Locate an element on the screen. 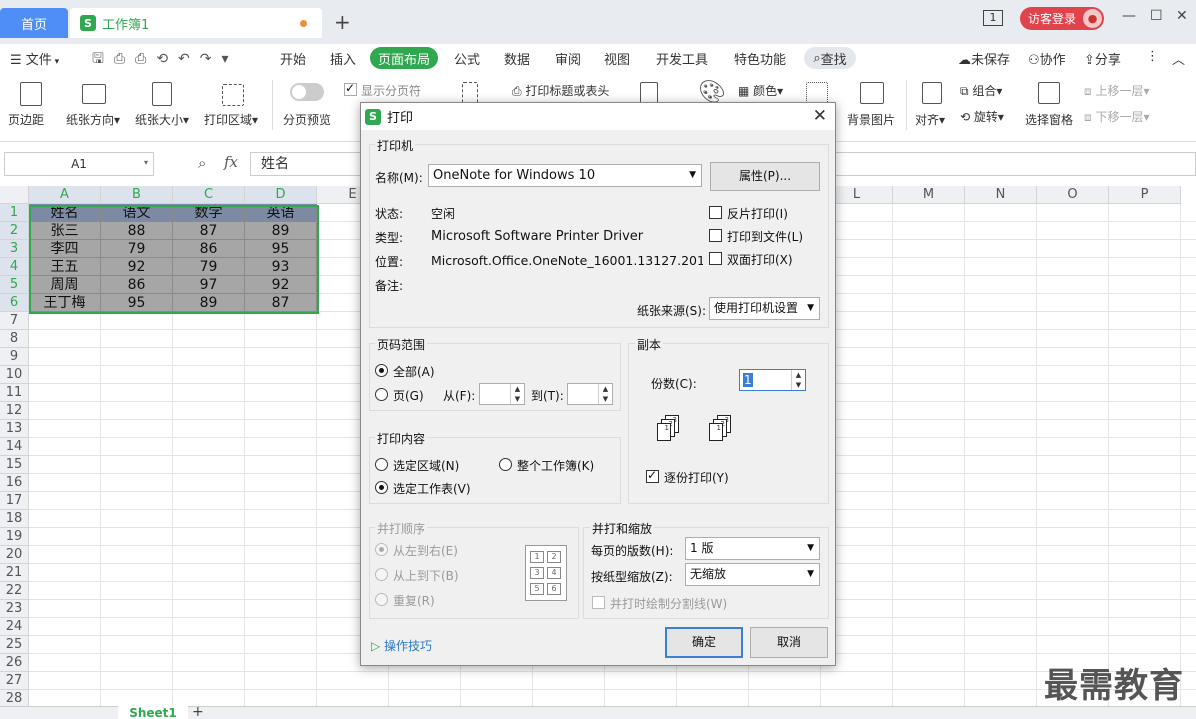 This screenshot has height=719, width=1196. cancel-button: 取消 is located at coordinates (789, 642).